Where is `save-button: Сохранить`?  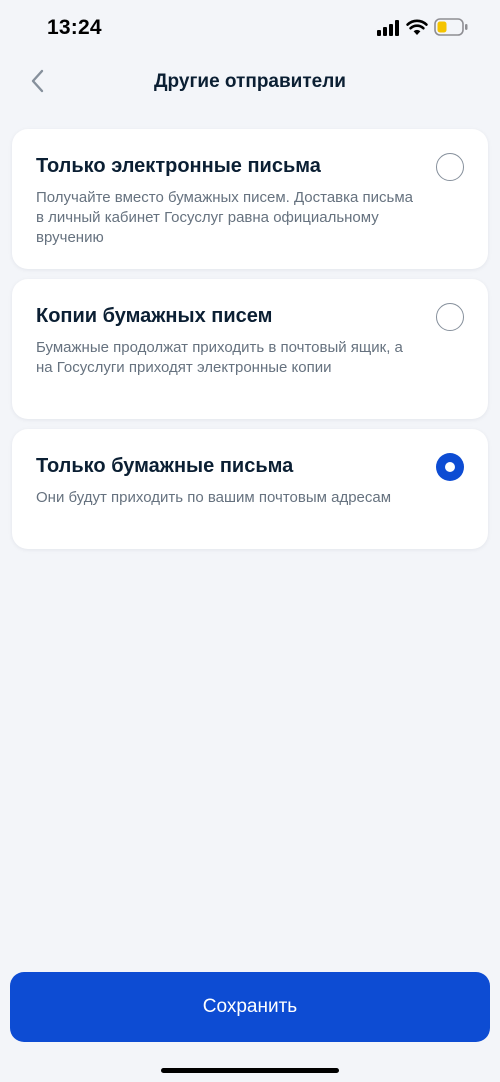
save-button: Сохранить is located at coordinates (250, 1007).